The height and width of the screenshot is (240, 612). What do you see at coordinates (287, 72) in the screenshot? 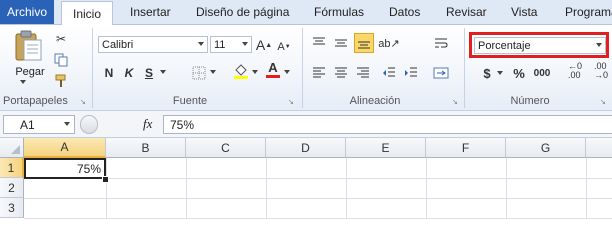
I see `font-color-dropdown-caret` at bounding box center [287, 72].